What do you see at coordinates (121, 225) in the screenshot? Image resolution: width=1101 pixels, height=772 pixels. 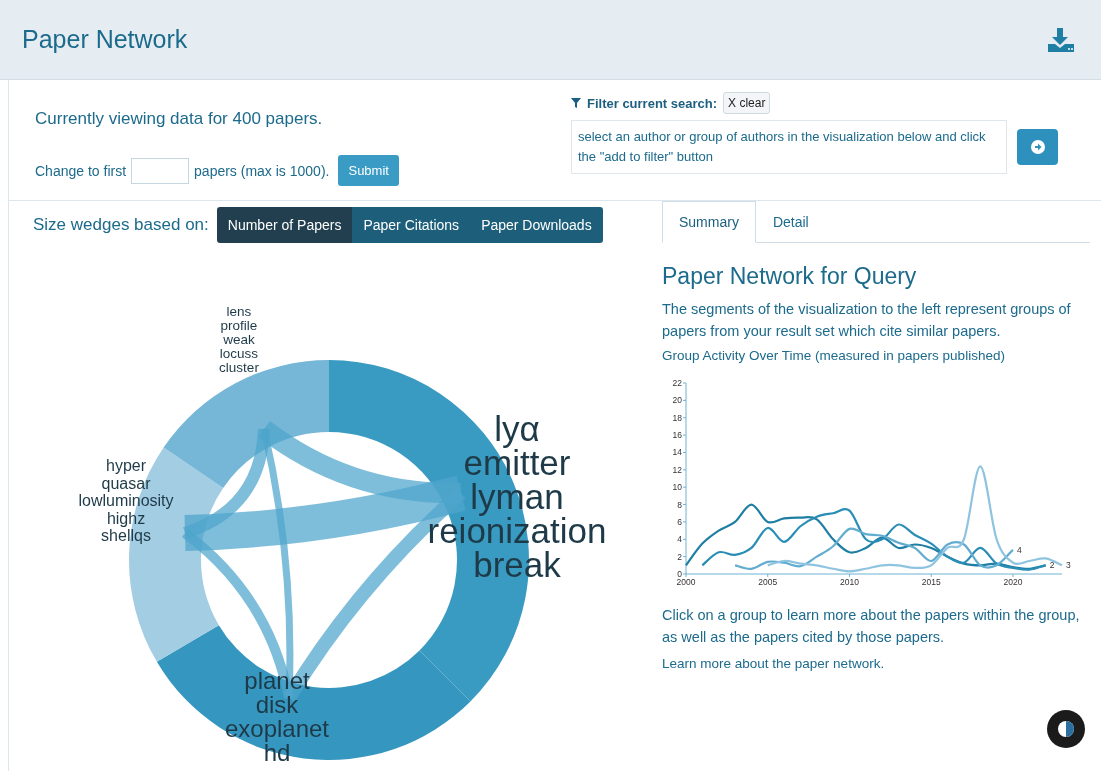 I see `size-by-label: Size wedges based on:` at bounding box center [121, 225].